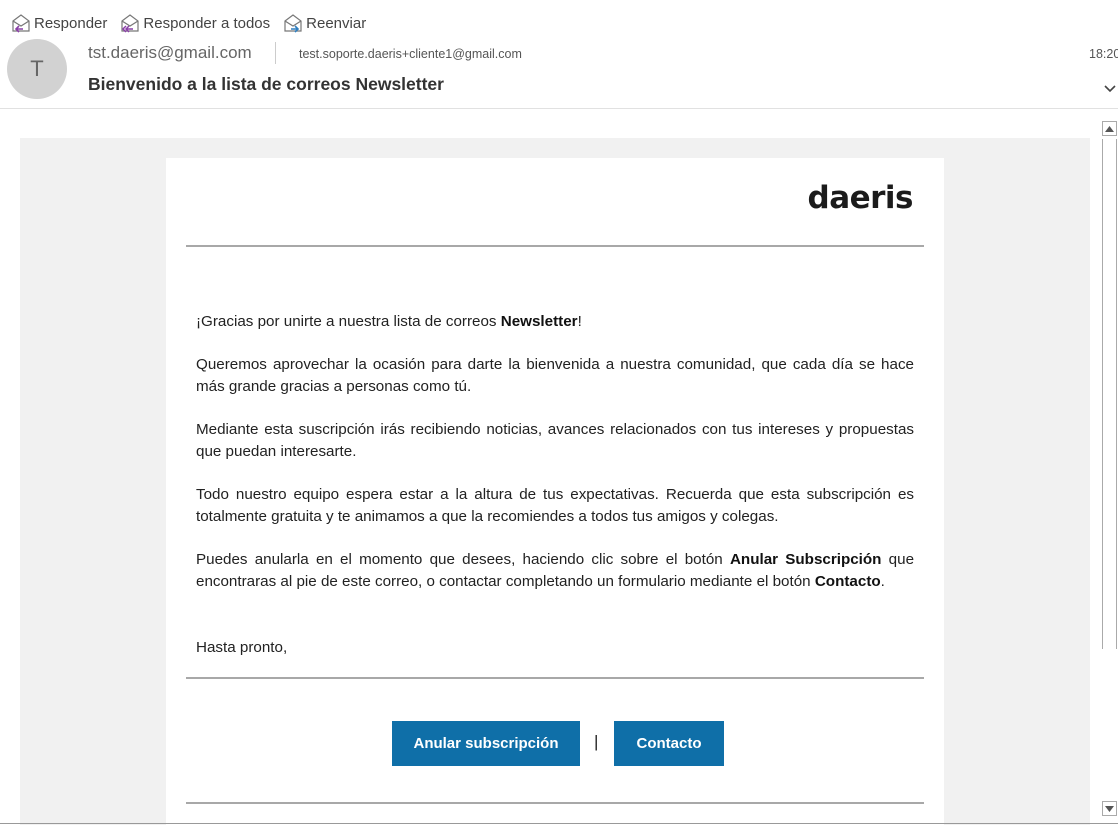 The image size is (1118, 825). What do you see at coordinates (207, 23) in the screenshot?
I see `reply-all-label: Responder a todos` at bounding box center [207, 23].